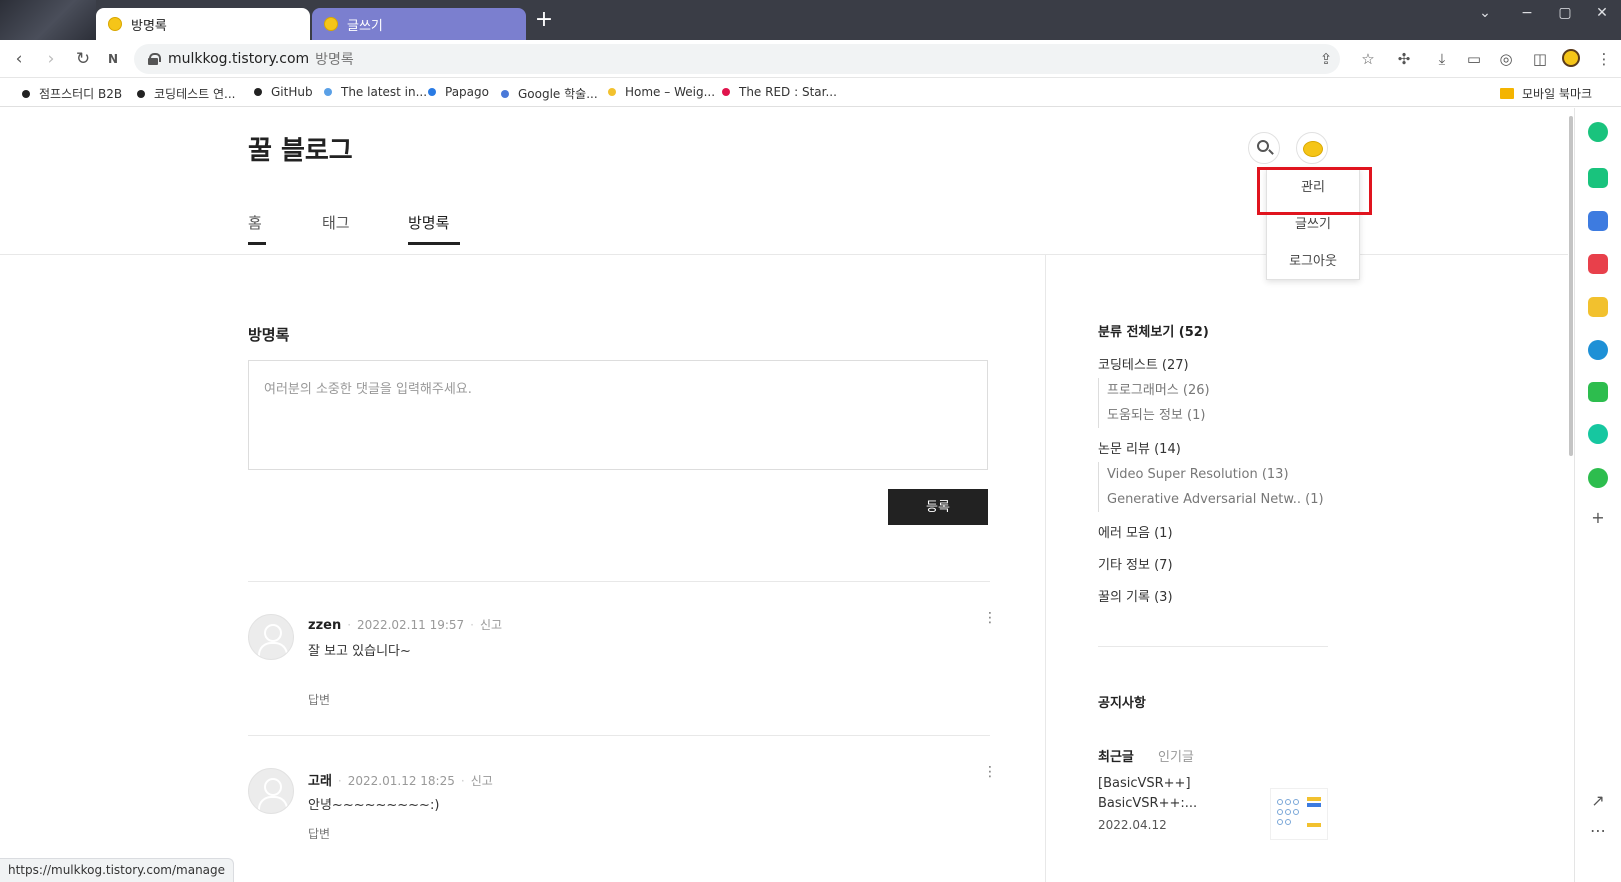 This screenshot has width=1621, height=882. I want to click on search-button, so click(1264, 148).